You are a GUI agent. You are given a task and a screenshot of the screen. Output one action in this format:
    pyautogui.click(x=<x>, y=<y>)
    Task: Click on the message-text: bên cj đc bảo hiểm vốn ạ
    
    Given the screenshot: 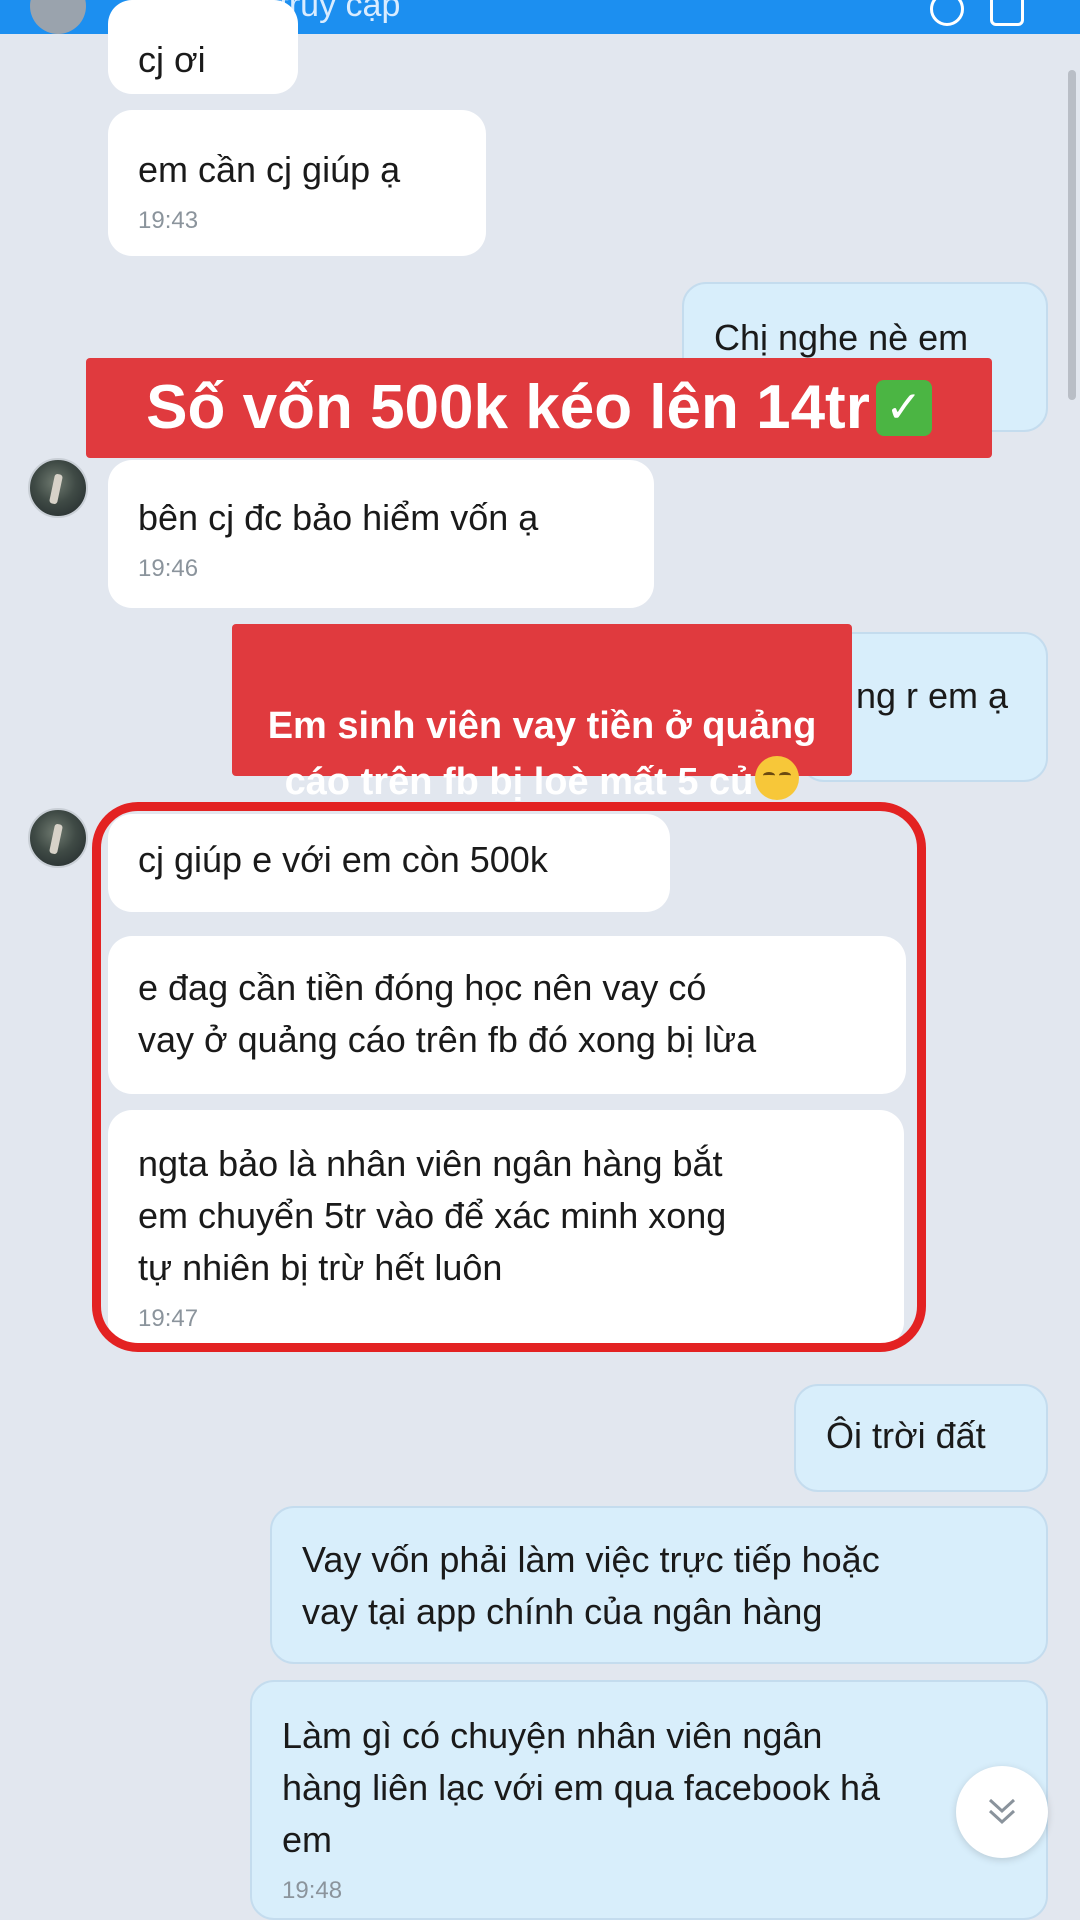 What is the action you would take?
    pyautogui.click(x=338, y=517)
    